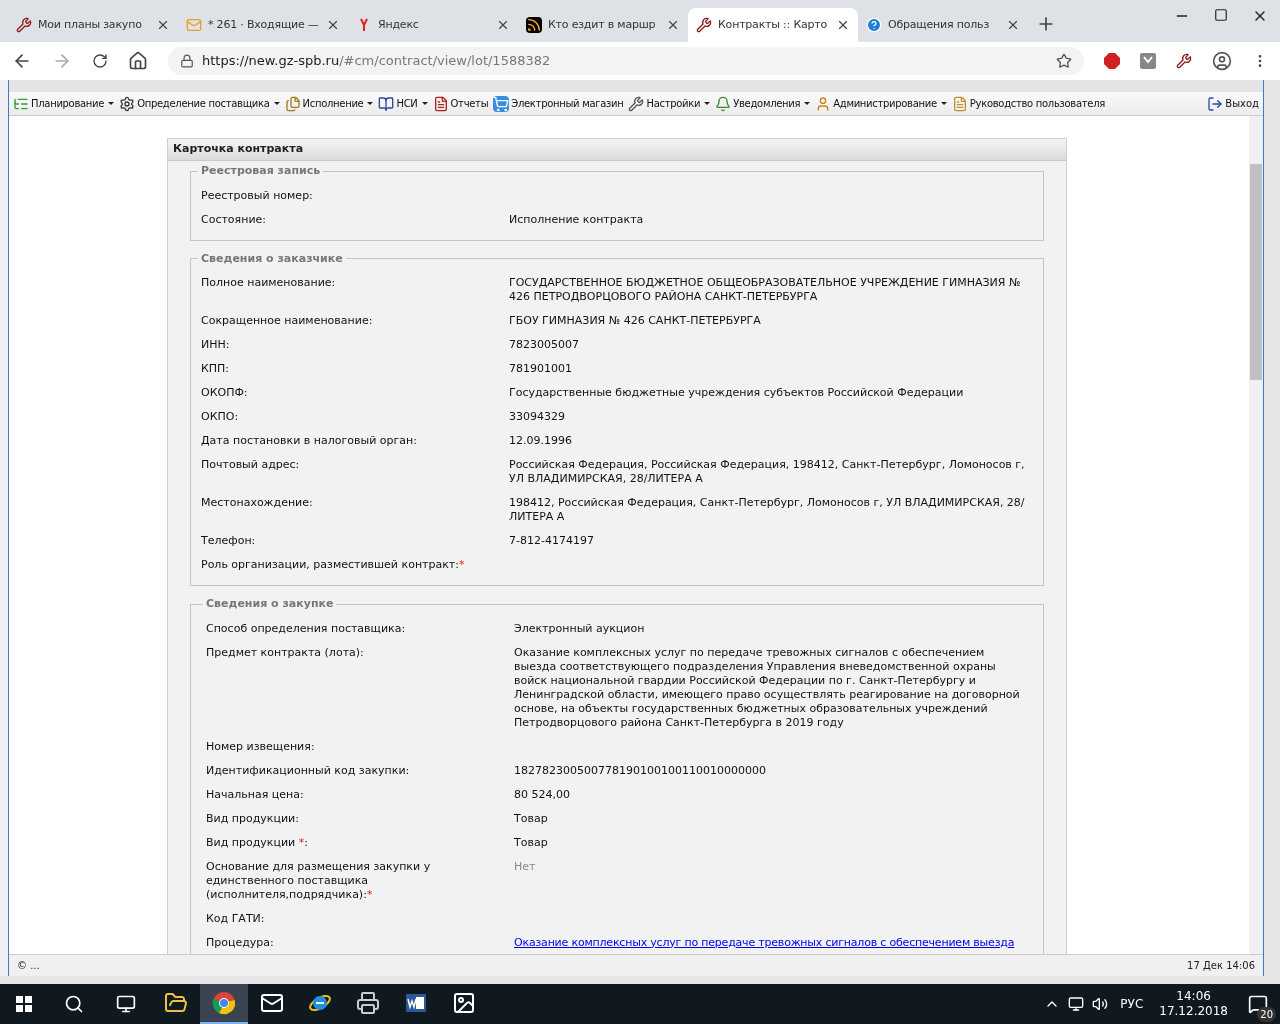  What do you see at coordinates (669, 103) in the screenshot?
I see `menu-item: Настройки` at bounding box center [669, 103].